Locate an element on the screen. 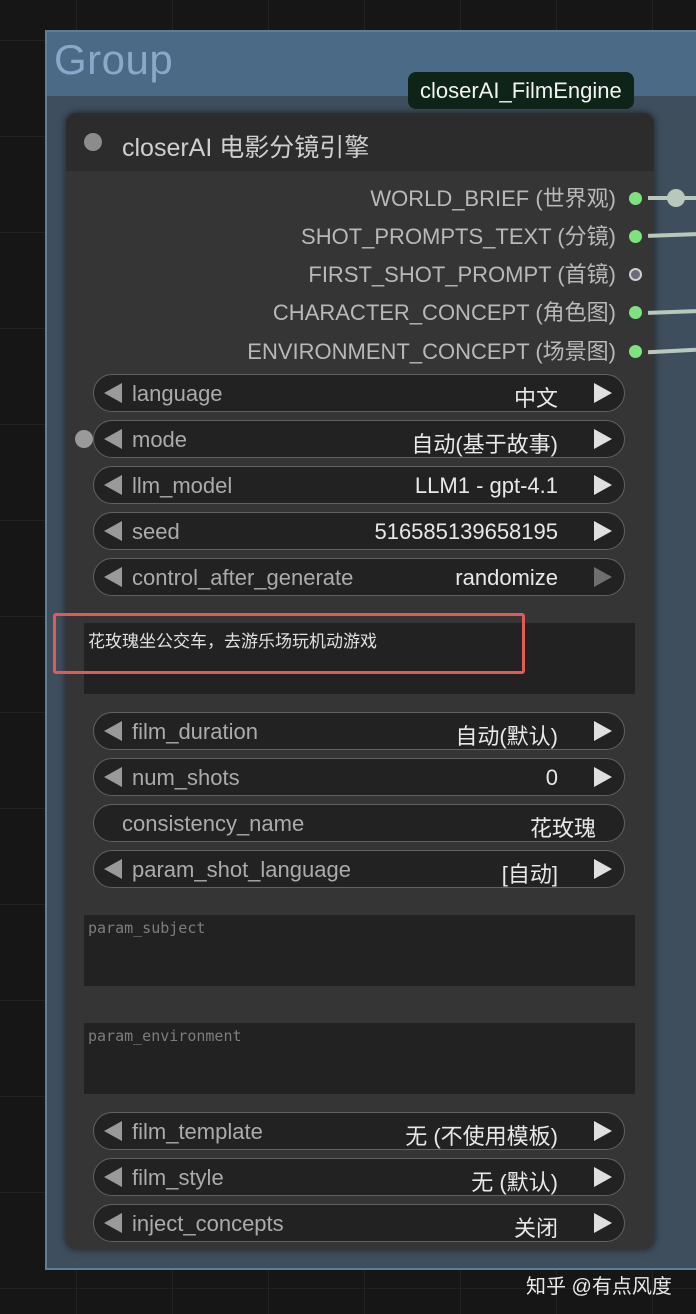 The height and width of the screenshot is (1314, 696). widget-param-shot-language: param_shot_language [自动] is located at coordinates (359, 869).